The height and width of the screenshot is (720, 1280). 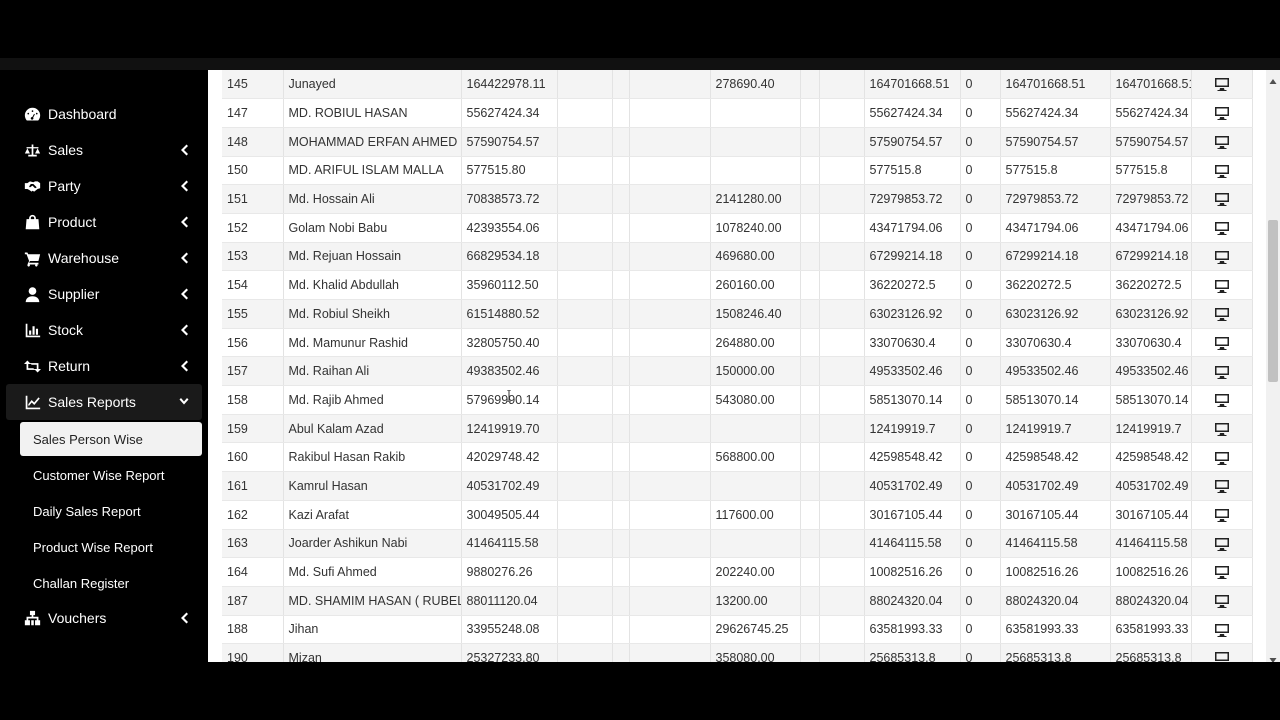 I want to click on table-cell-total: 55627424.34, so click(x=912, y=113).